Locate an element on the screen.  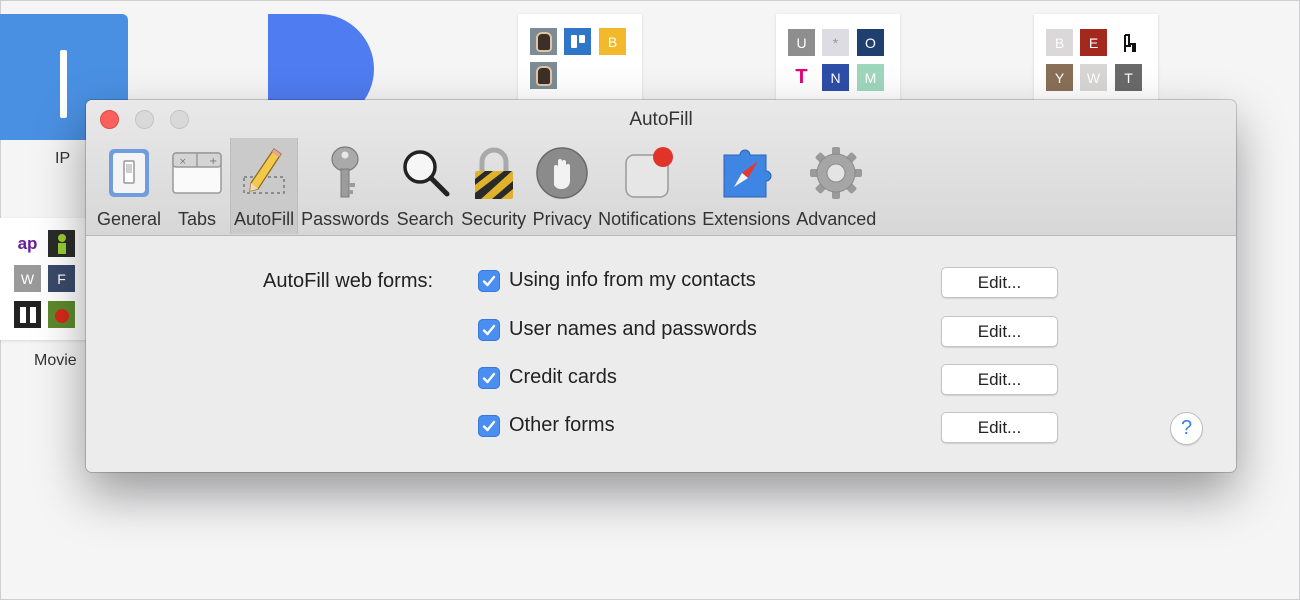
ip-logo-bar is located at coordinates (63, 84).